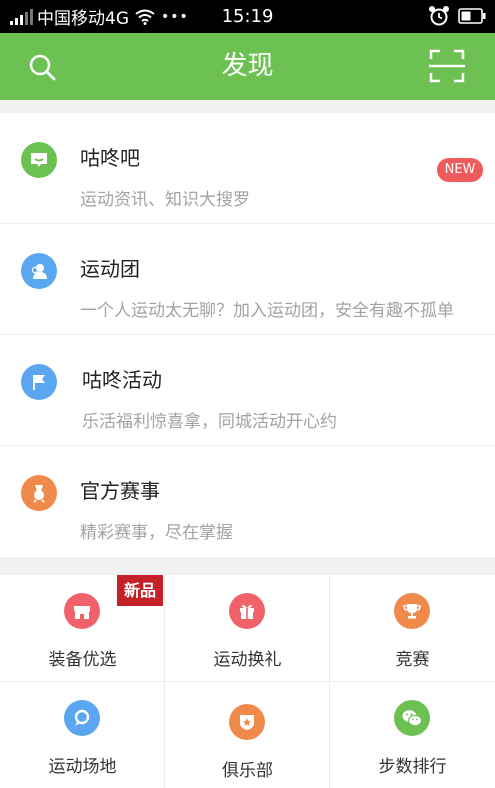 This screenshot has width=495, height=788. Describe the element at coordinates (247, 168) in the screenshot. I see `list-item-gudongba: 咕咚吧 运动资讯、知识大搜罗 NEW` at that location.